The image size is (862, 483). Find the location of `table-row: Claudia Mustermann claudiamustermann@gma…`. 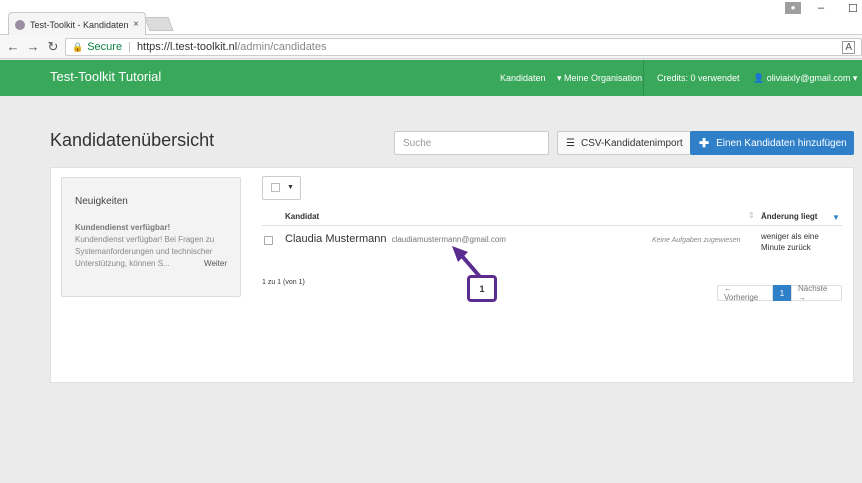

table-row: Claudia Mustermann claudiamustermann@gma… is located at coordinates (395, 239).